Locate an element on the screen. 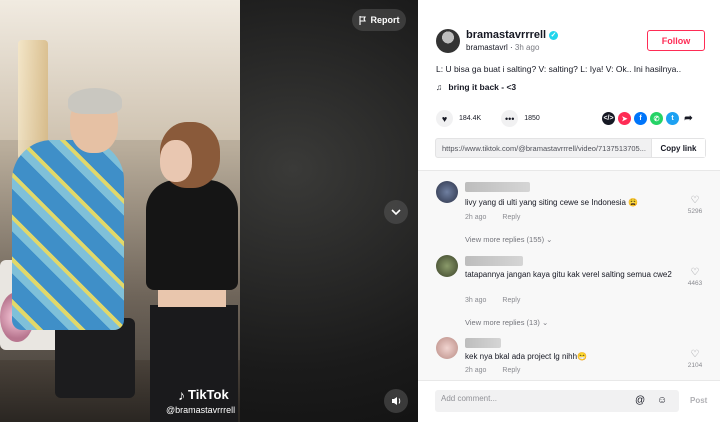 The width and height of the screenshot is (720, 422). music-link: ♫ bring it back - <3 is located at coordinates (476, 87).